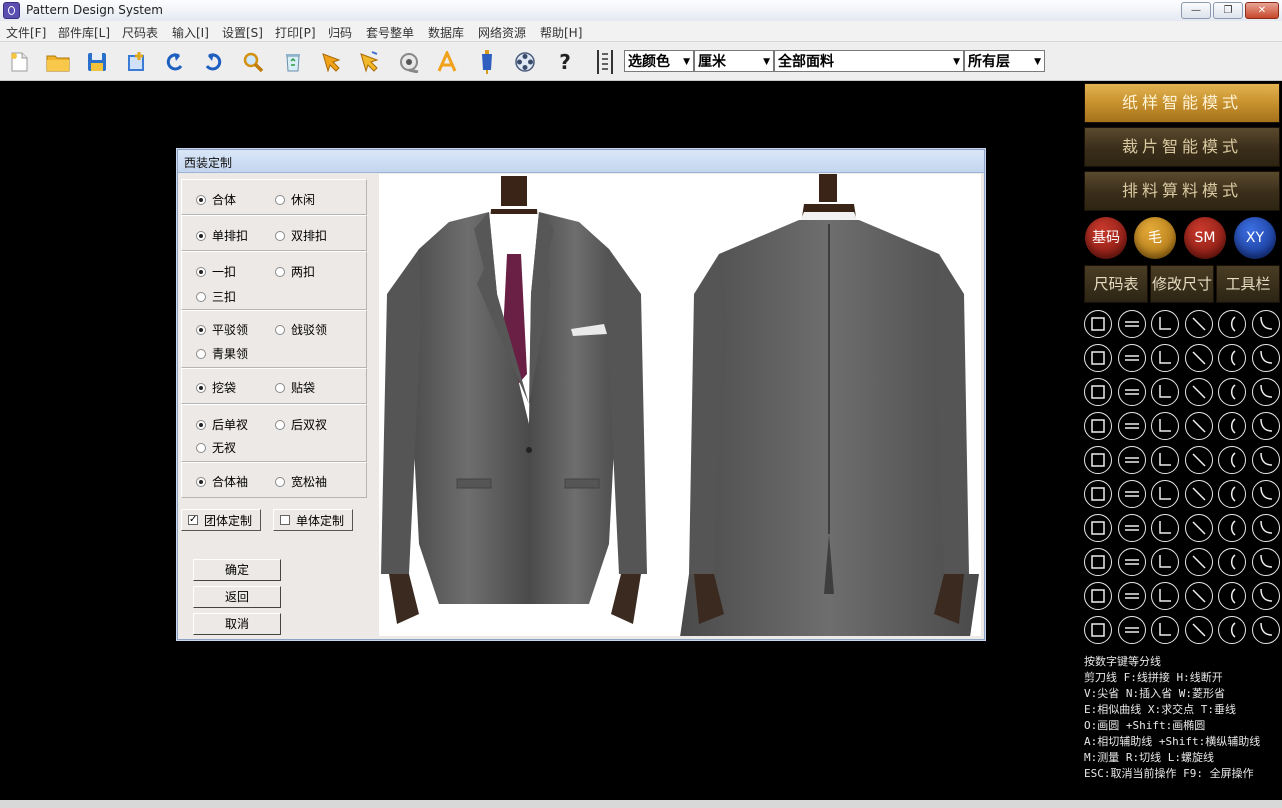 This screenshot has height=808, width=1282. Describe the element at coordinates (295, 32) in the screenshot. I see `menu-print: 打印[P]` at that location.